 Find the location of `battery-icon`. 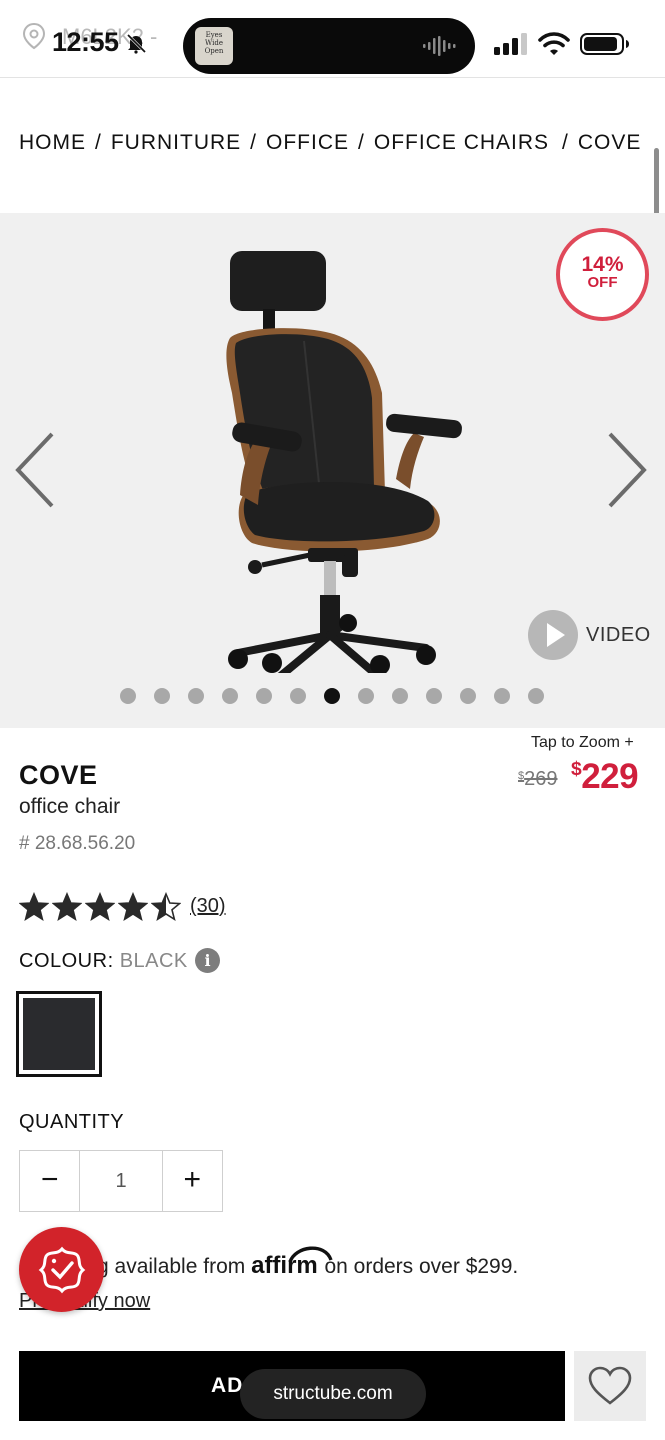

battery-icon is located at coordinates (604, 44).